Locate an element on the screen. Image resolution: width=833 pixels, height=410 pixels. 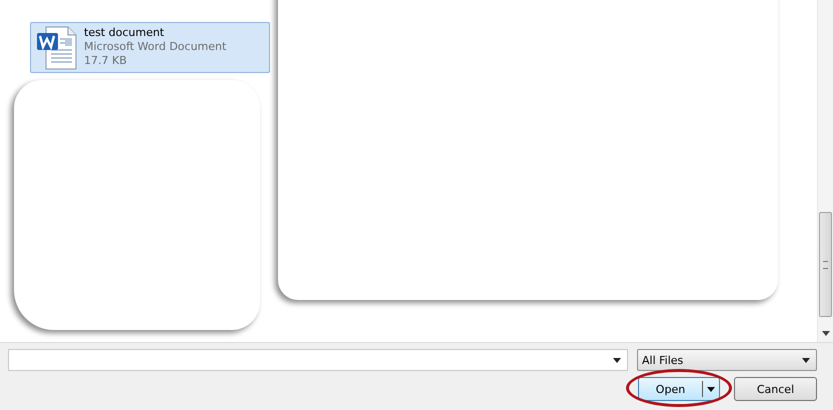
file-name-field is located at coordinates (318, 360).